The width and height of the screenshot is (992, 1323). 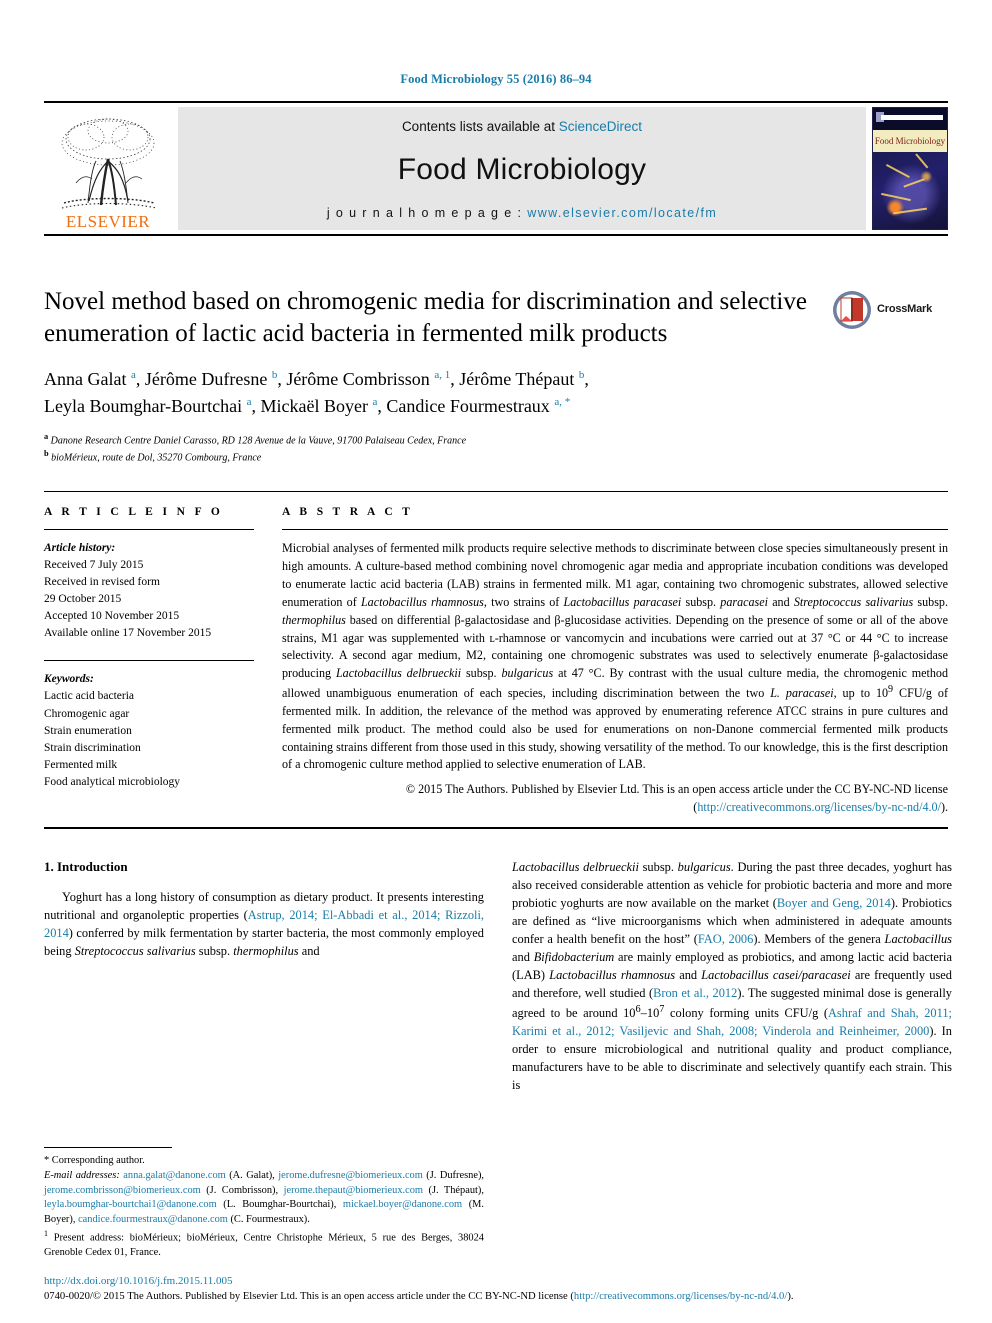 I want to click on cover-title-text: Food Microbiology, so click(x=910, y=141).